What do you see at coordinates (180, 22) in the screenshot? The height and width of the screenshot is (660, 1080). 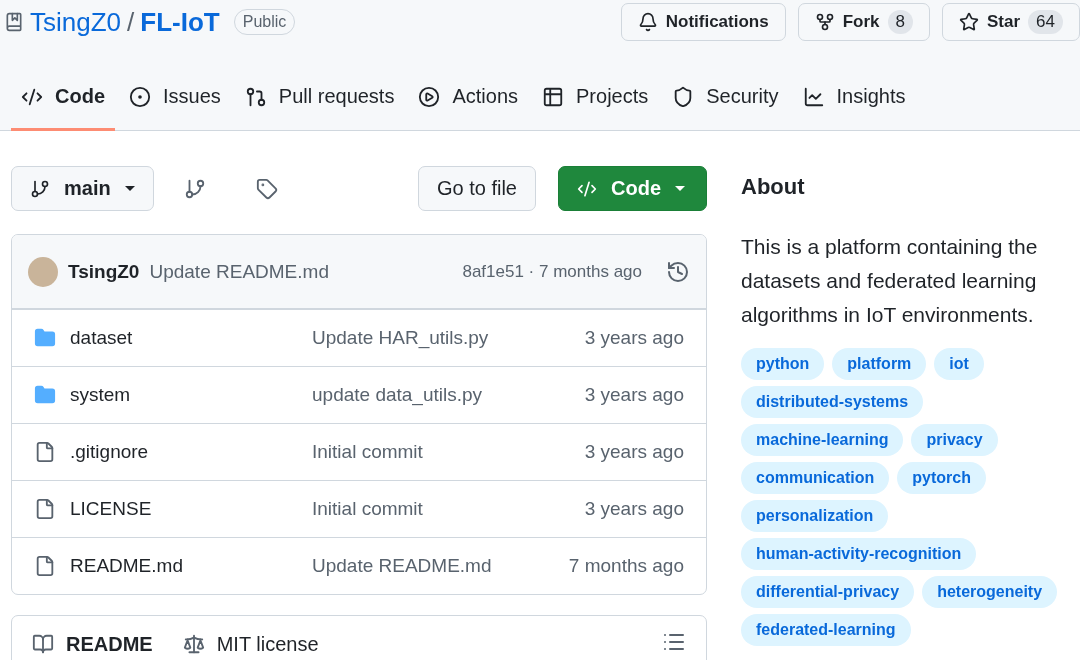 I see `repo-name-link: FL-IoT` at bounding box center [180, 22].